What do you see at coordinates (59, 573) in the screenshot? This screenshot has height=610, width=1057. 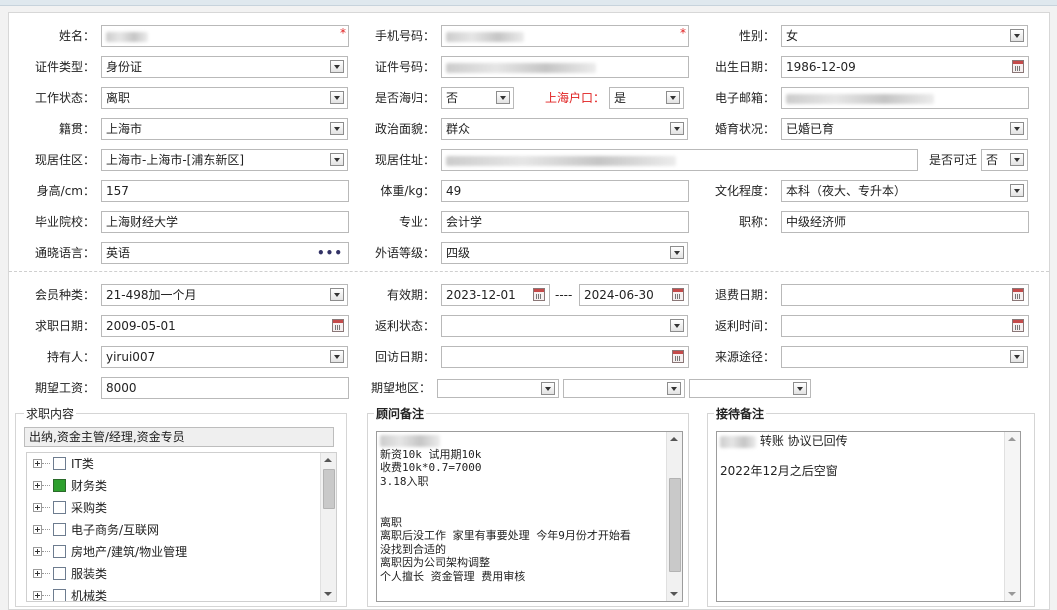 I see `checkbox-apparel` at bounding box center [59, 573].